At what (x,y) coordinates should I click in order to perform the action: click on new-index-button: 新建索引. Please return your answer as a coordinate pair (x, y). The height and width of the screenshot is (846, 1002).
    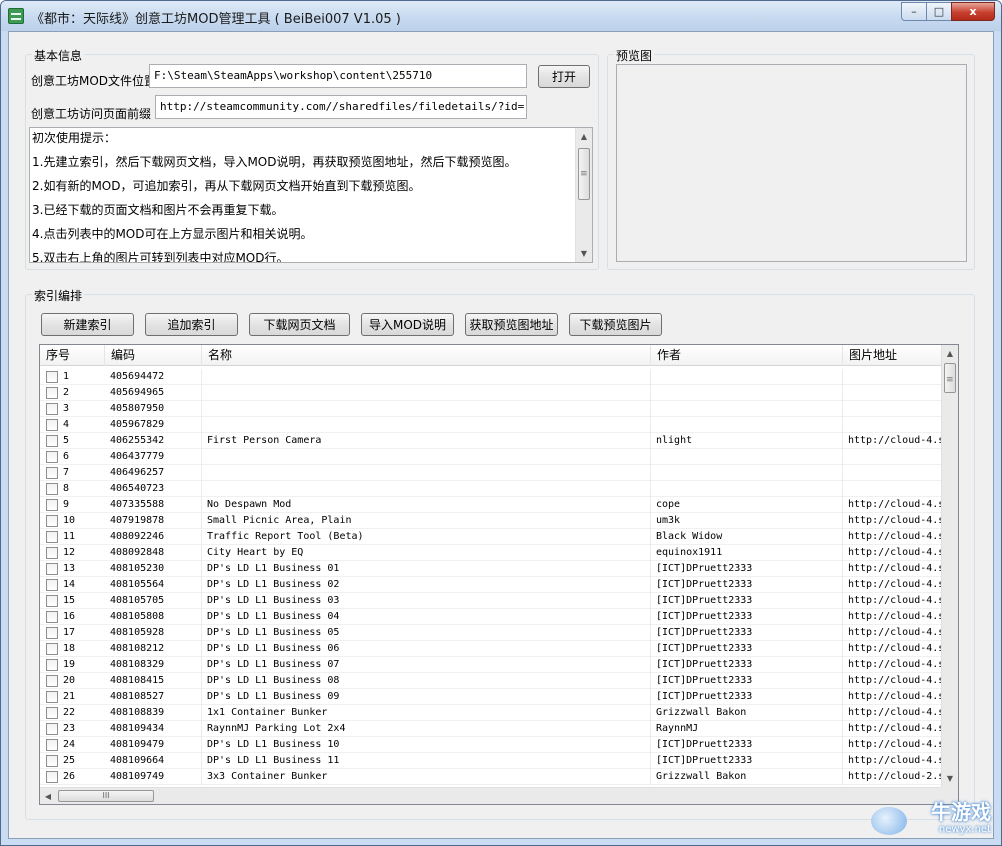
    Looking at the image, I should click on (87, 324).